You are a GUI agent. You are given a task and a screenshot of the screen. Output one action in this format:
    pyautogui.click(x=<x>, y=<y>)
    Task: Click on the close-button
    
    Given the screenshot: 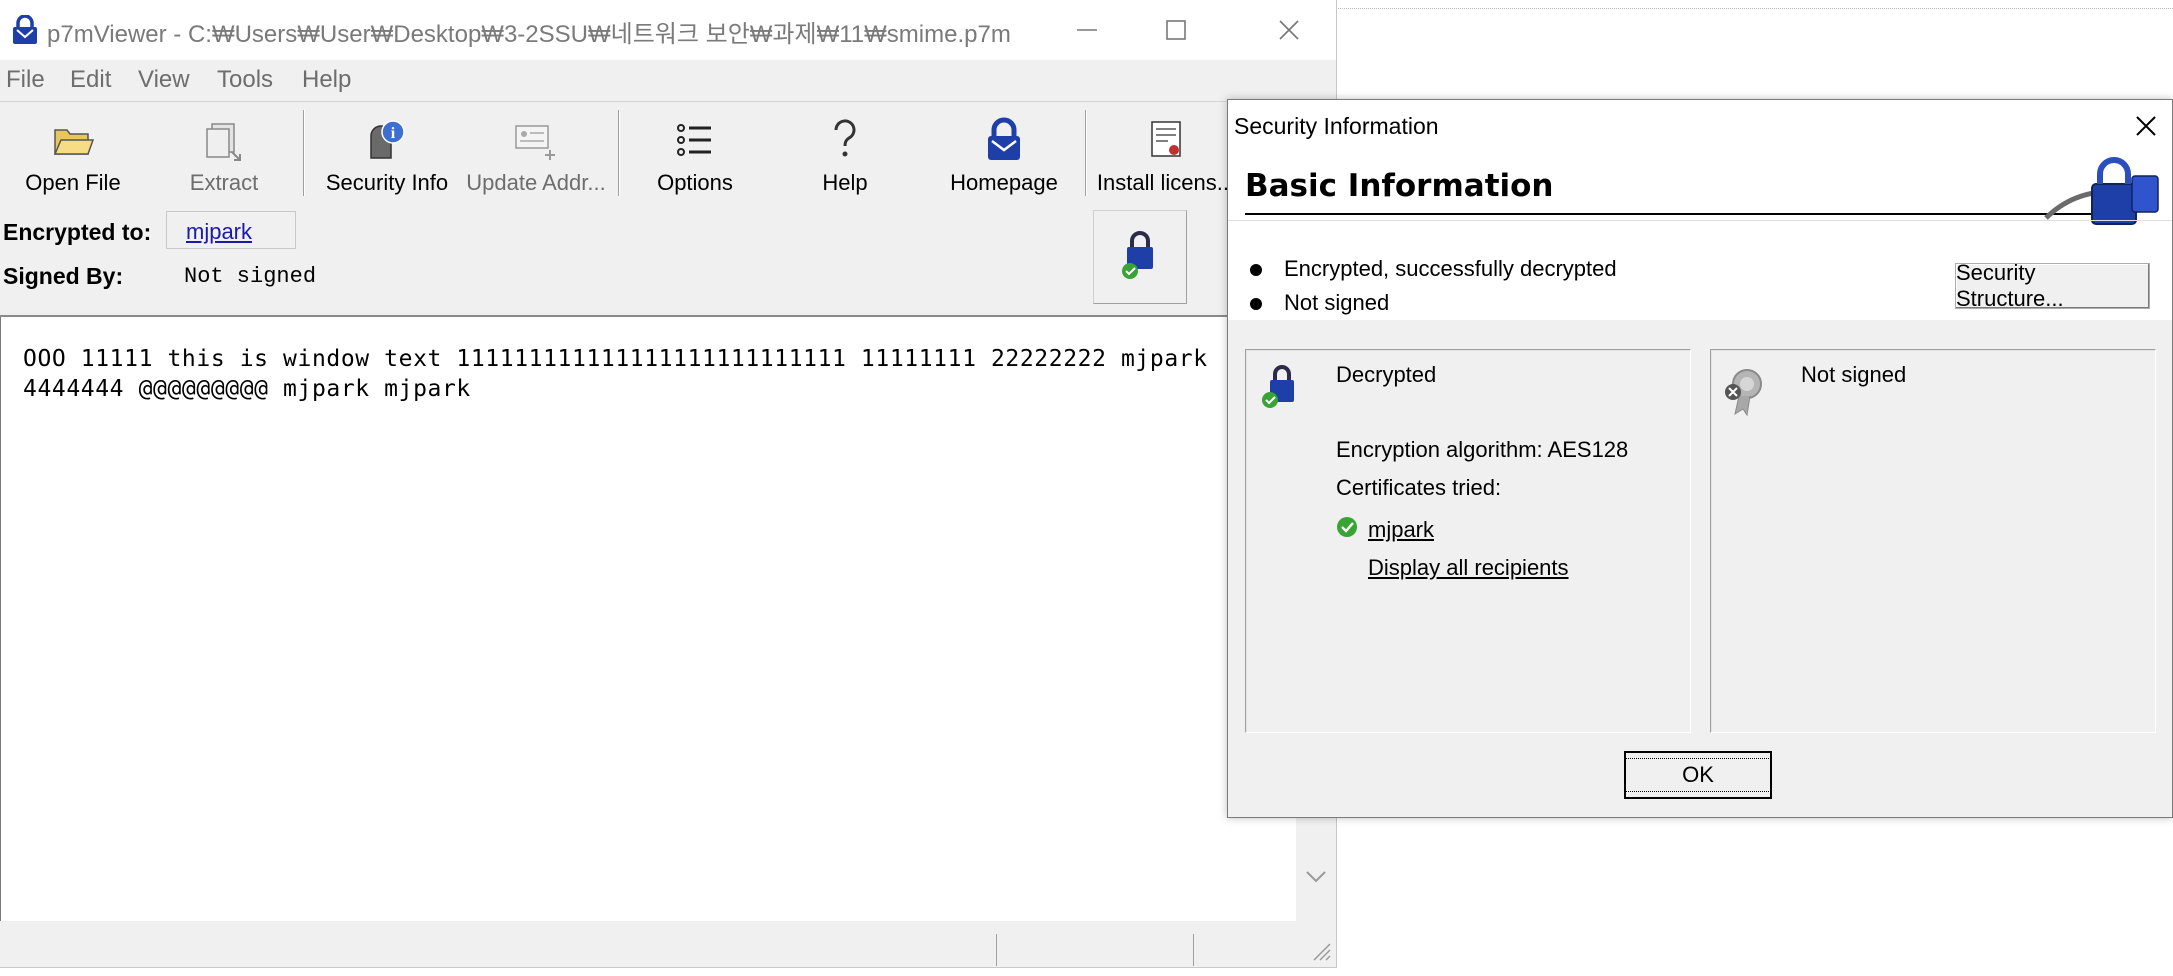 What is the action you would take?
    pyautogui.click(x=1289, y=30)
    